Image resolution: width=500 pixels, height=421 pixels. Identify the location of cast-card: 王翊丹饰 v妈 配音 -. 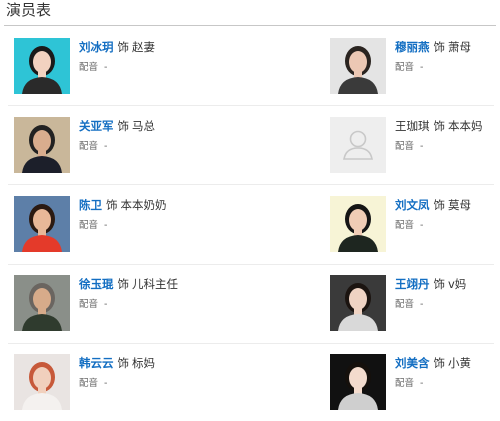
(415, 304).